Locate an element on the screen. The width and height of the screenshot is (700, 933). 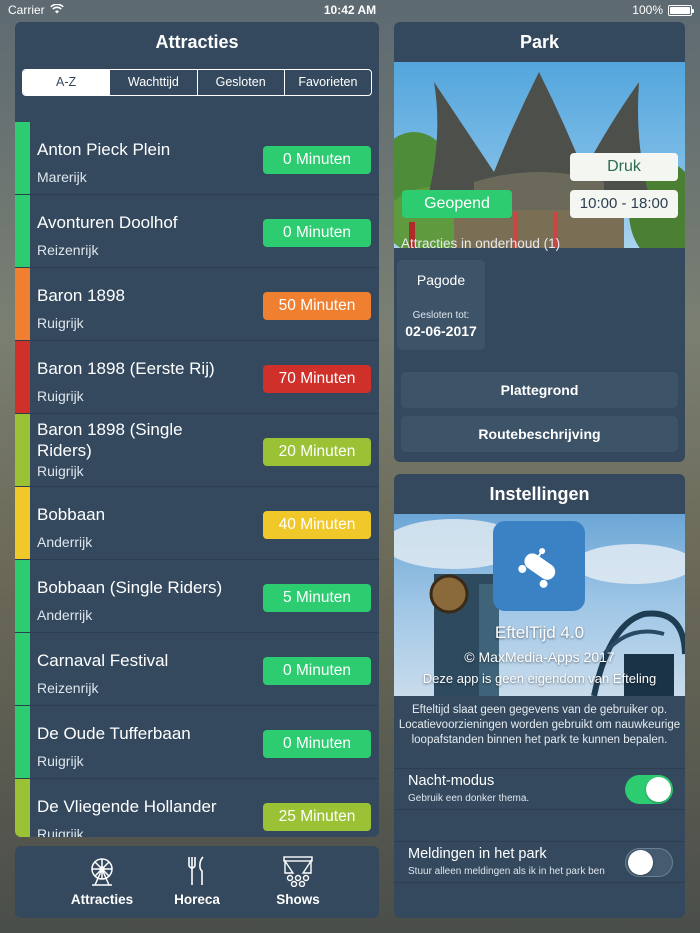
wait-time-badge: 50 Minuten is located at coordinates (317, 306).